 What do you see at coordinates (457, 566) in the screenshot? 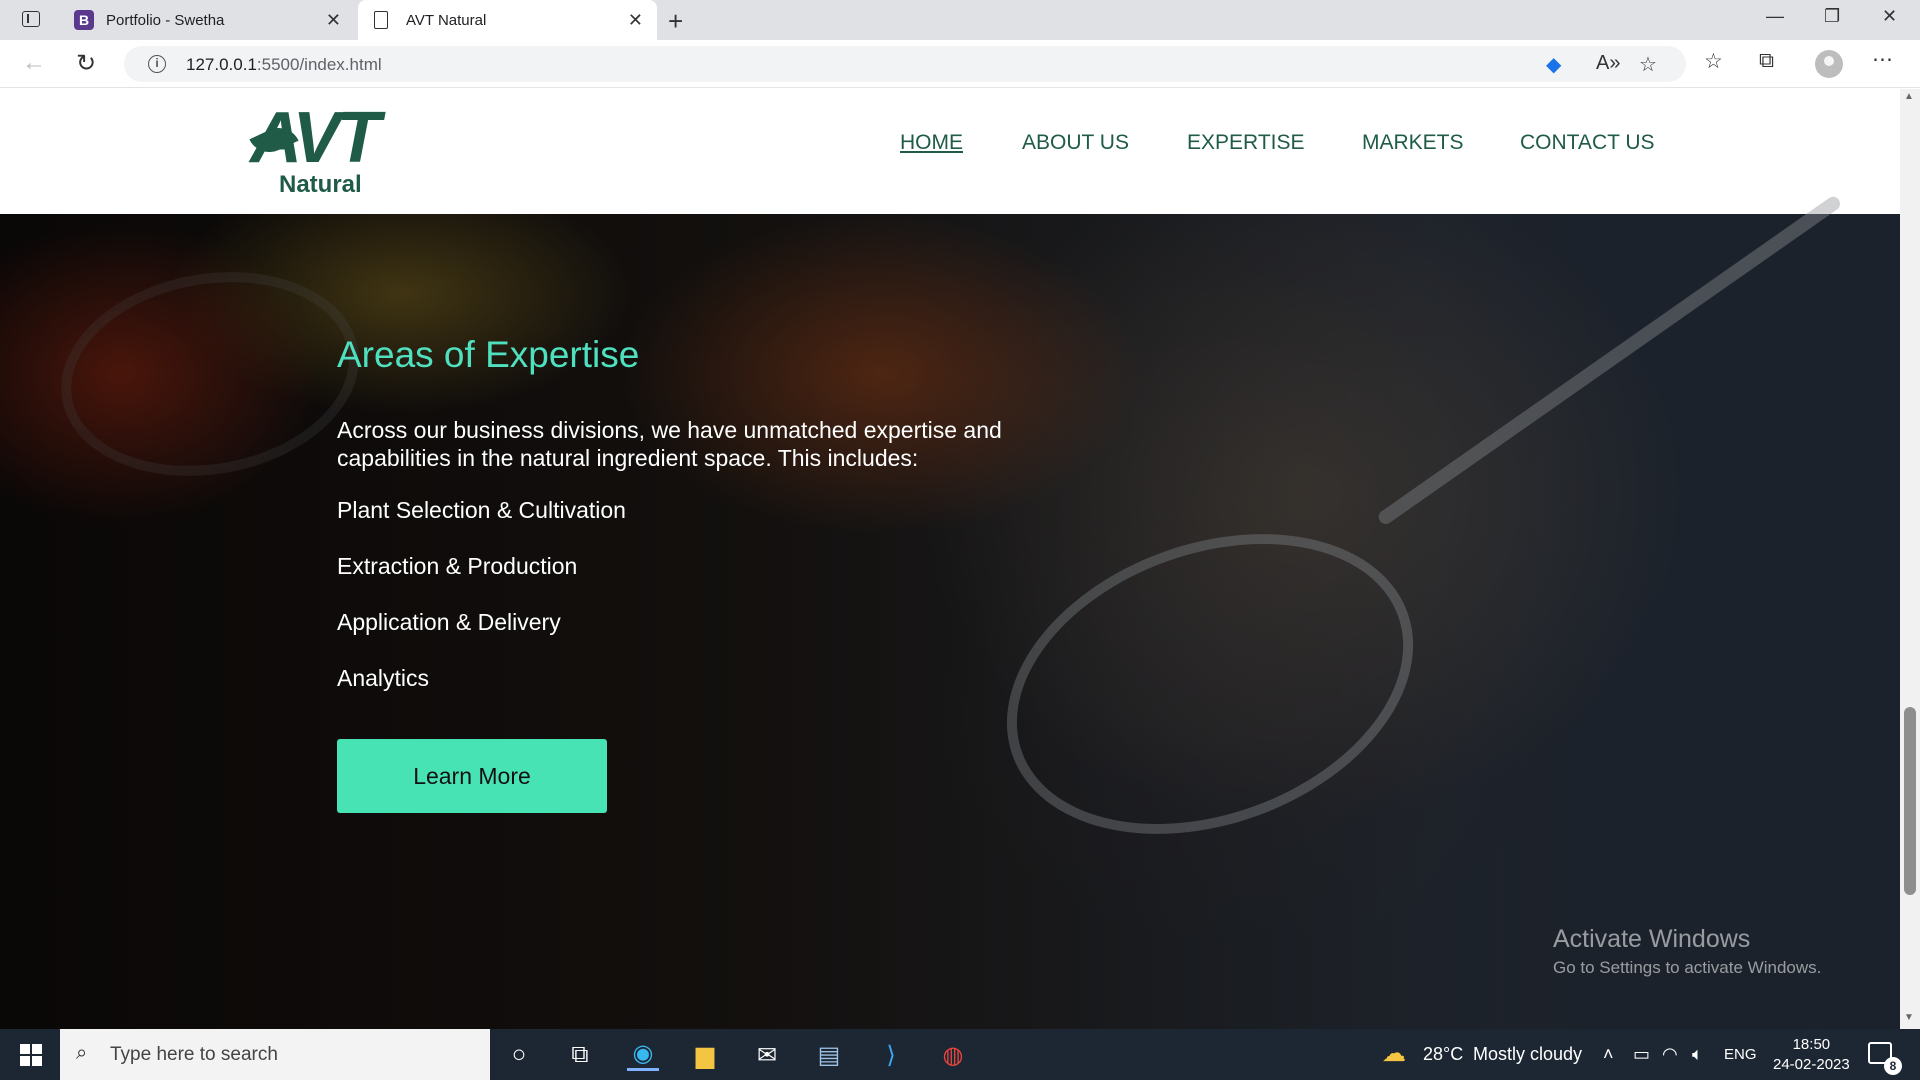
I see `expertise-item: Extraction & Production` at bounding box center [457, 566].